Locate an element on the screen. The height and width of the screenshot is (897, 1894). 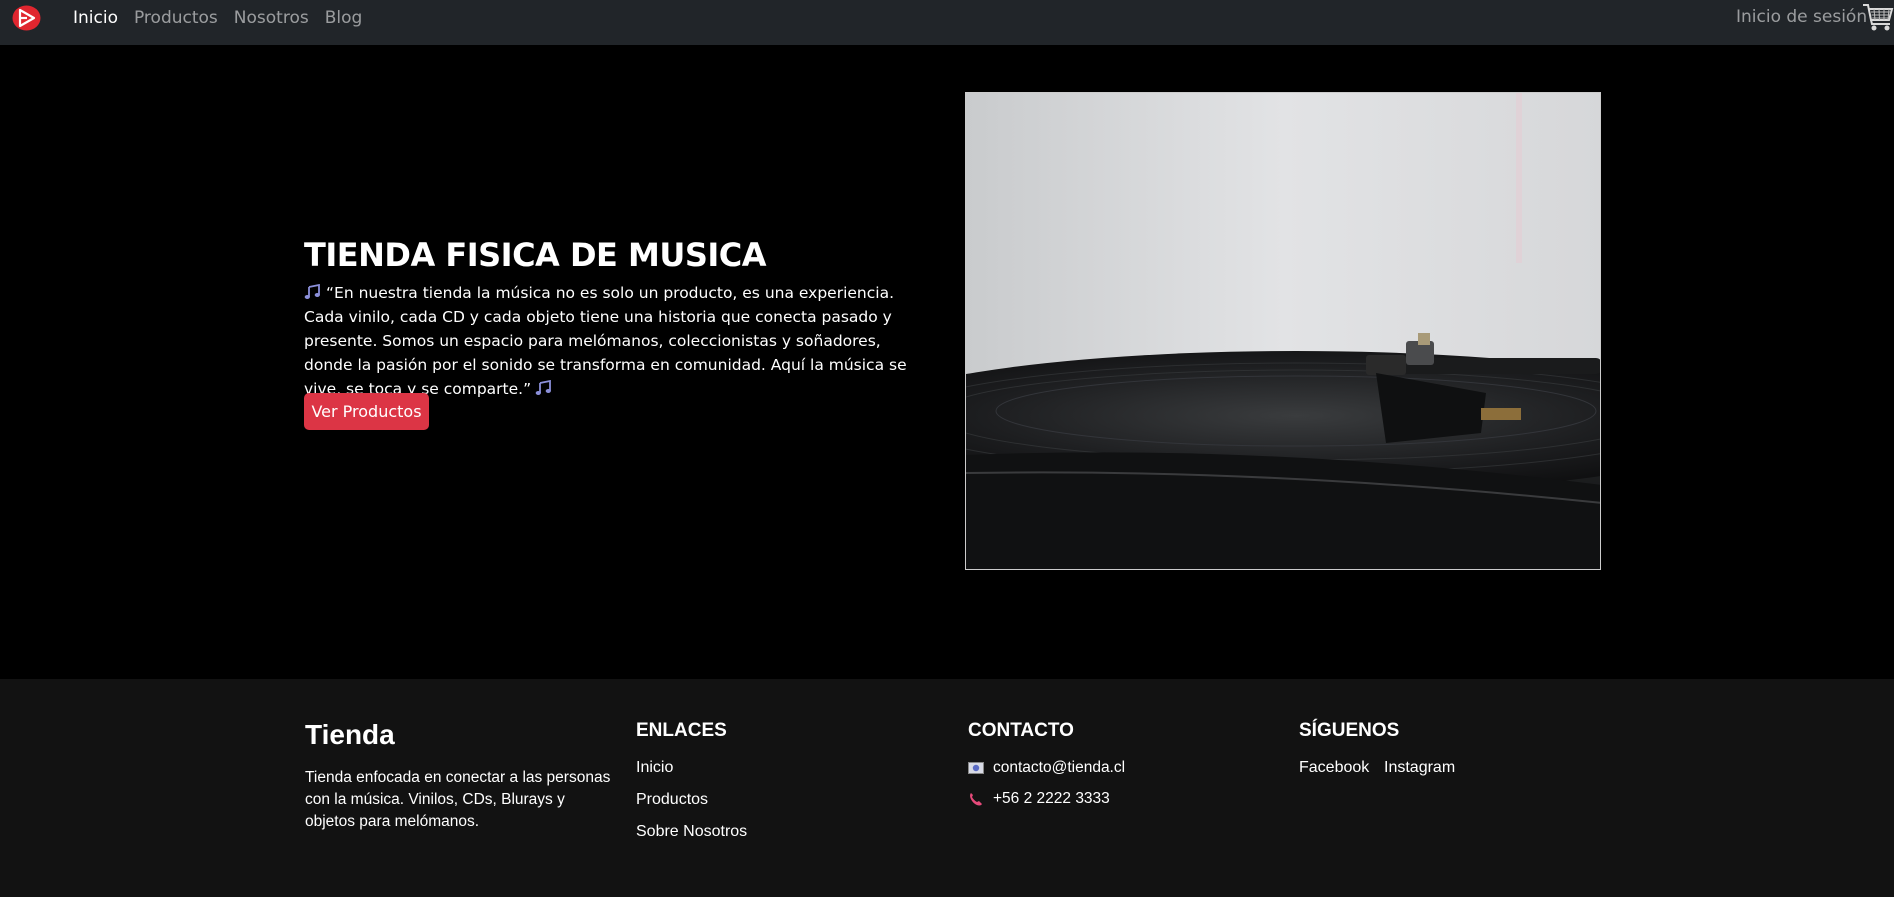
footer-instagram-link: Instagram is located at coordinates (1419, 768).